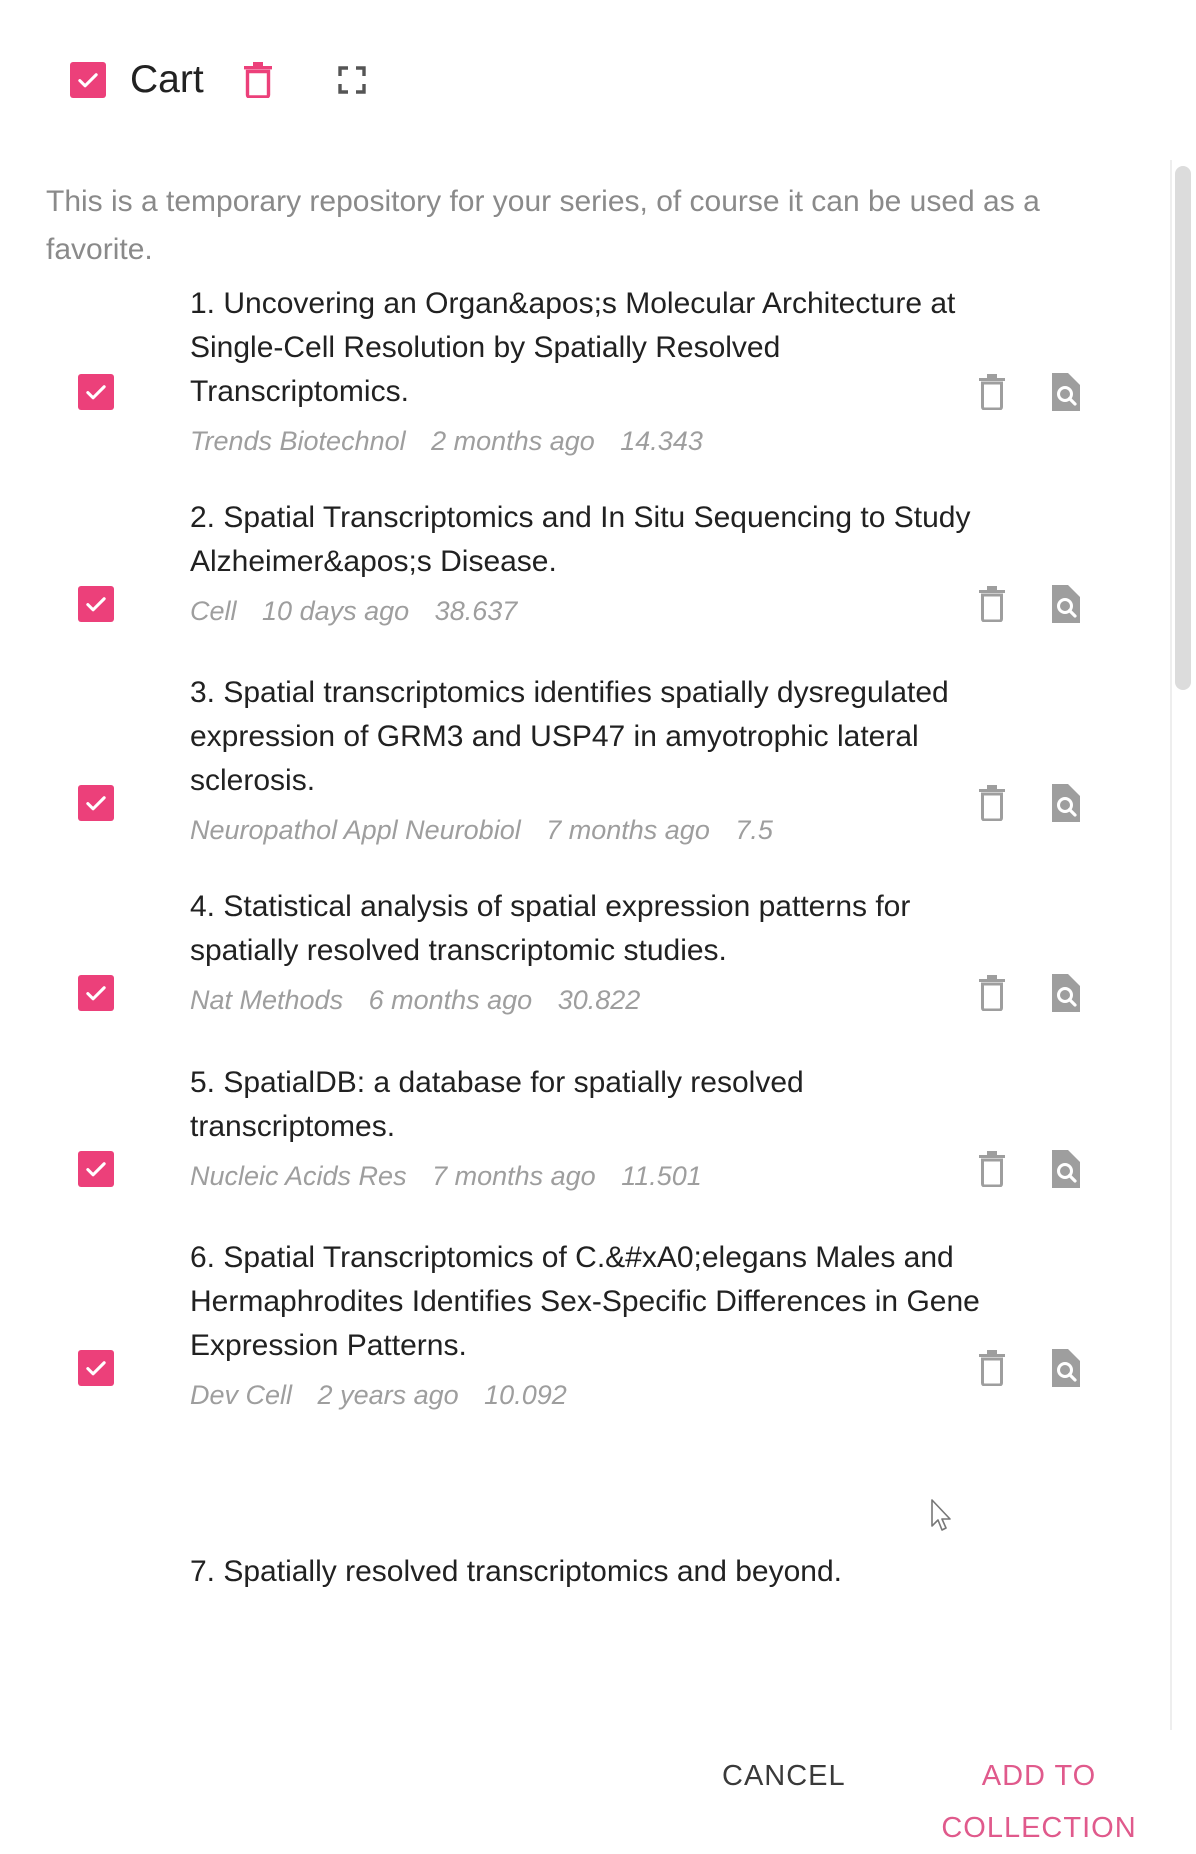  I want to click on item-score: 7.5, so click(754, 830).